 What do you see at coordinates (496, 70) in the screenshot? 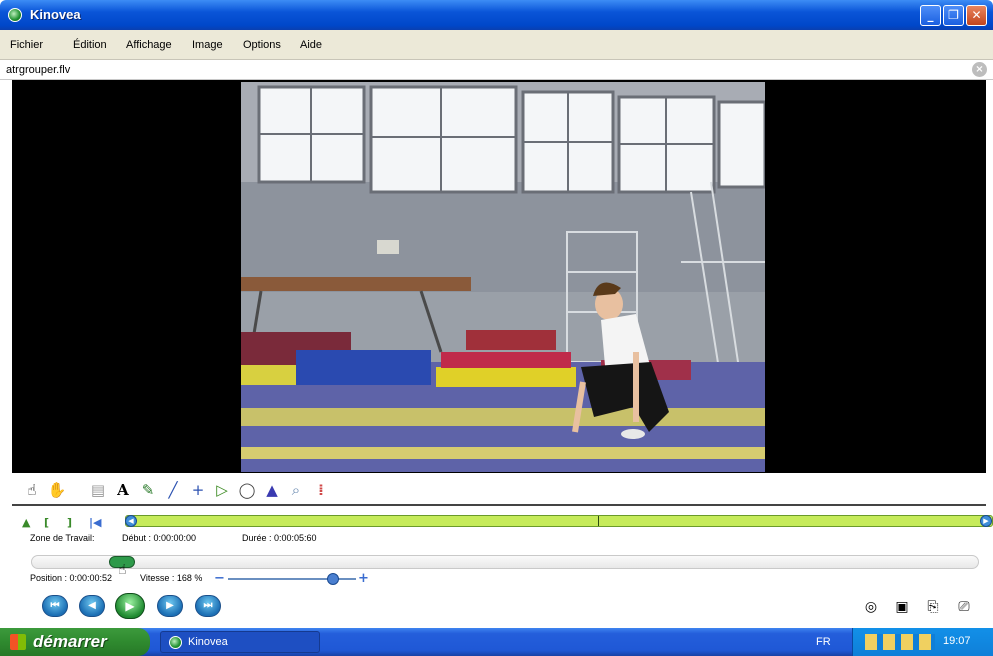
I see `file-tab: atrgrouper.flv ×` at bounding box center [496, 70].